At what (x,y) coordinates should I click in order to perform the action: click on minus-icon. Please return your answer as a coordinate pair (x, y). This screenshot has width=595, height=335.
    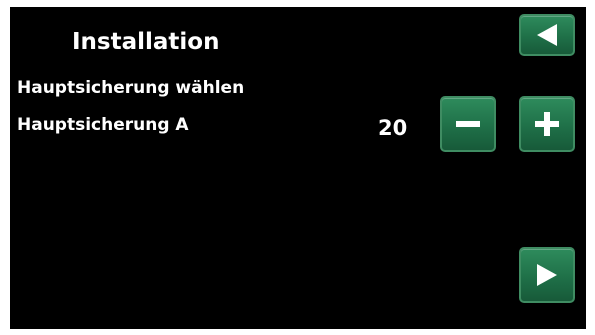
    Looking at the image, I should click on (468, 124).